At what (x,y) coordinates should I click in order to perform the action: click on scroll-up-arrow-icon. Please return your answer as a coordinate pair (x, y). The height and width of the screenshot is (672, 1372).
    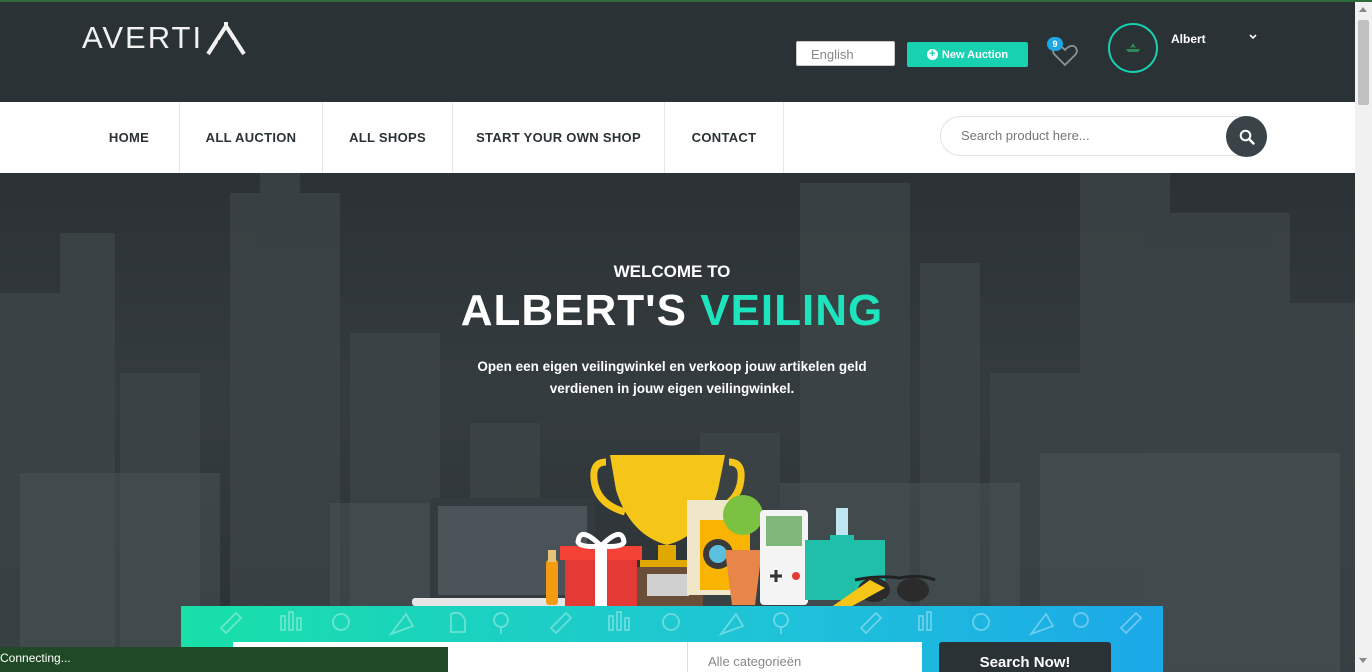
    Looking at the image, I should click on (1363, 9).